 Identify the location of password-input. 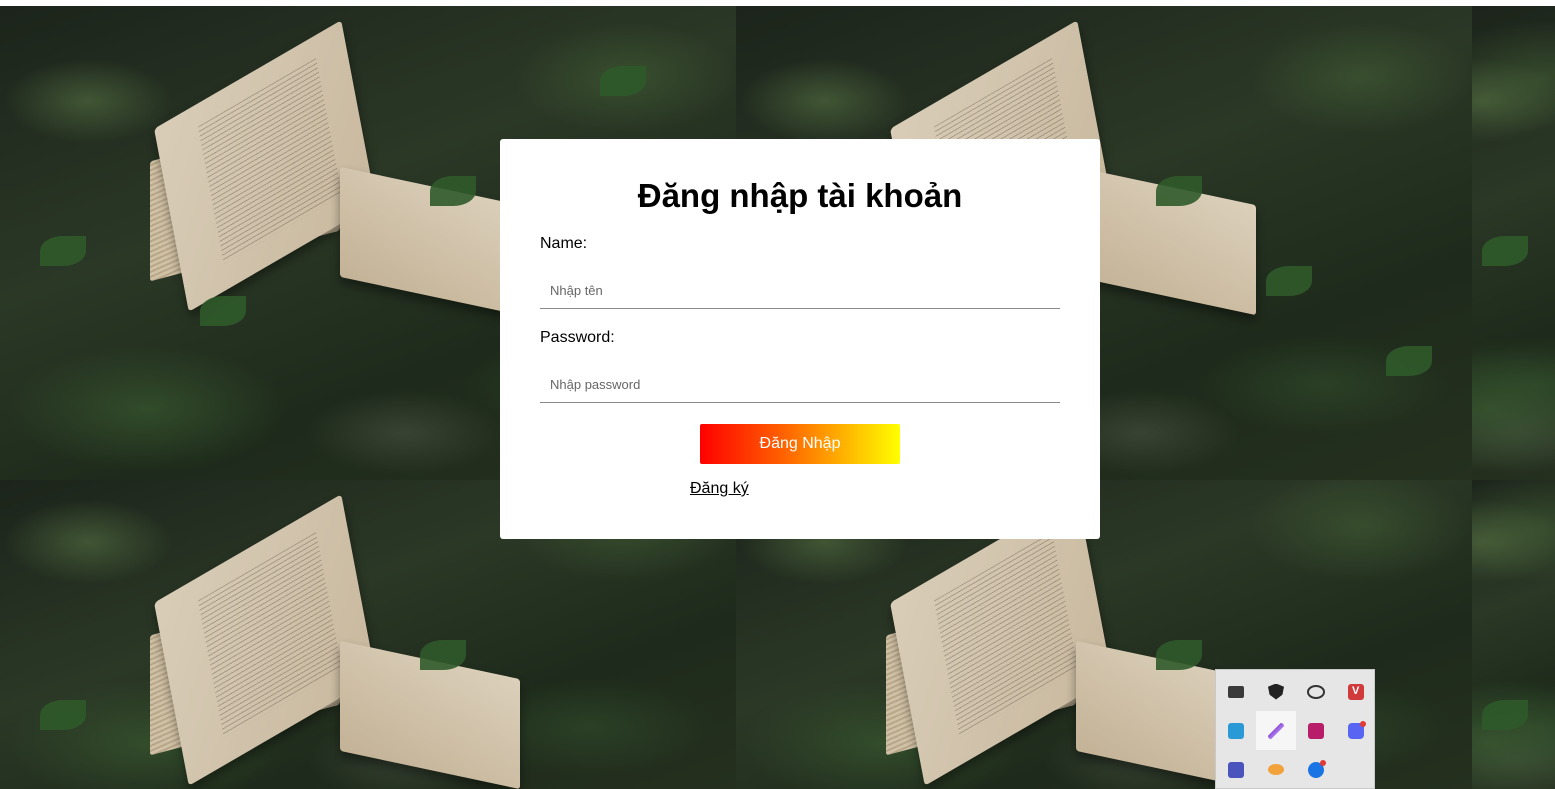
(800, 385).